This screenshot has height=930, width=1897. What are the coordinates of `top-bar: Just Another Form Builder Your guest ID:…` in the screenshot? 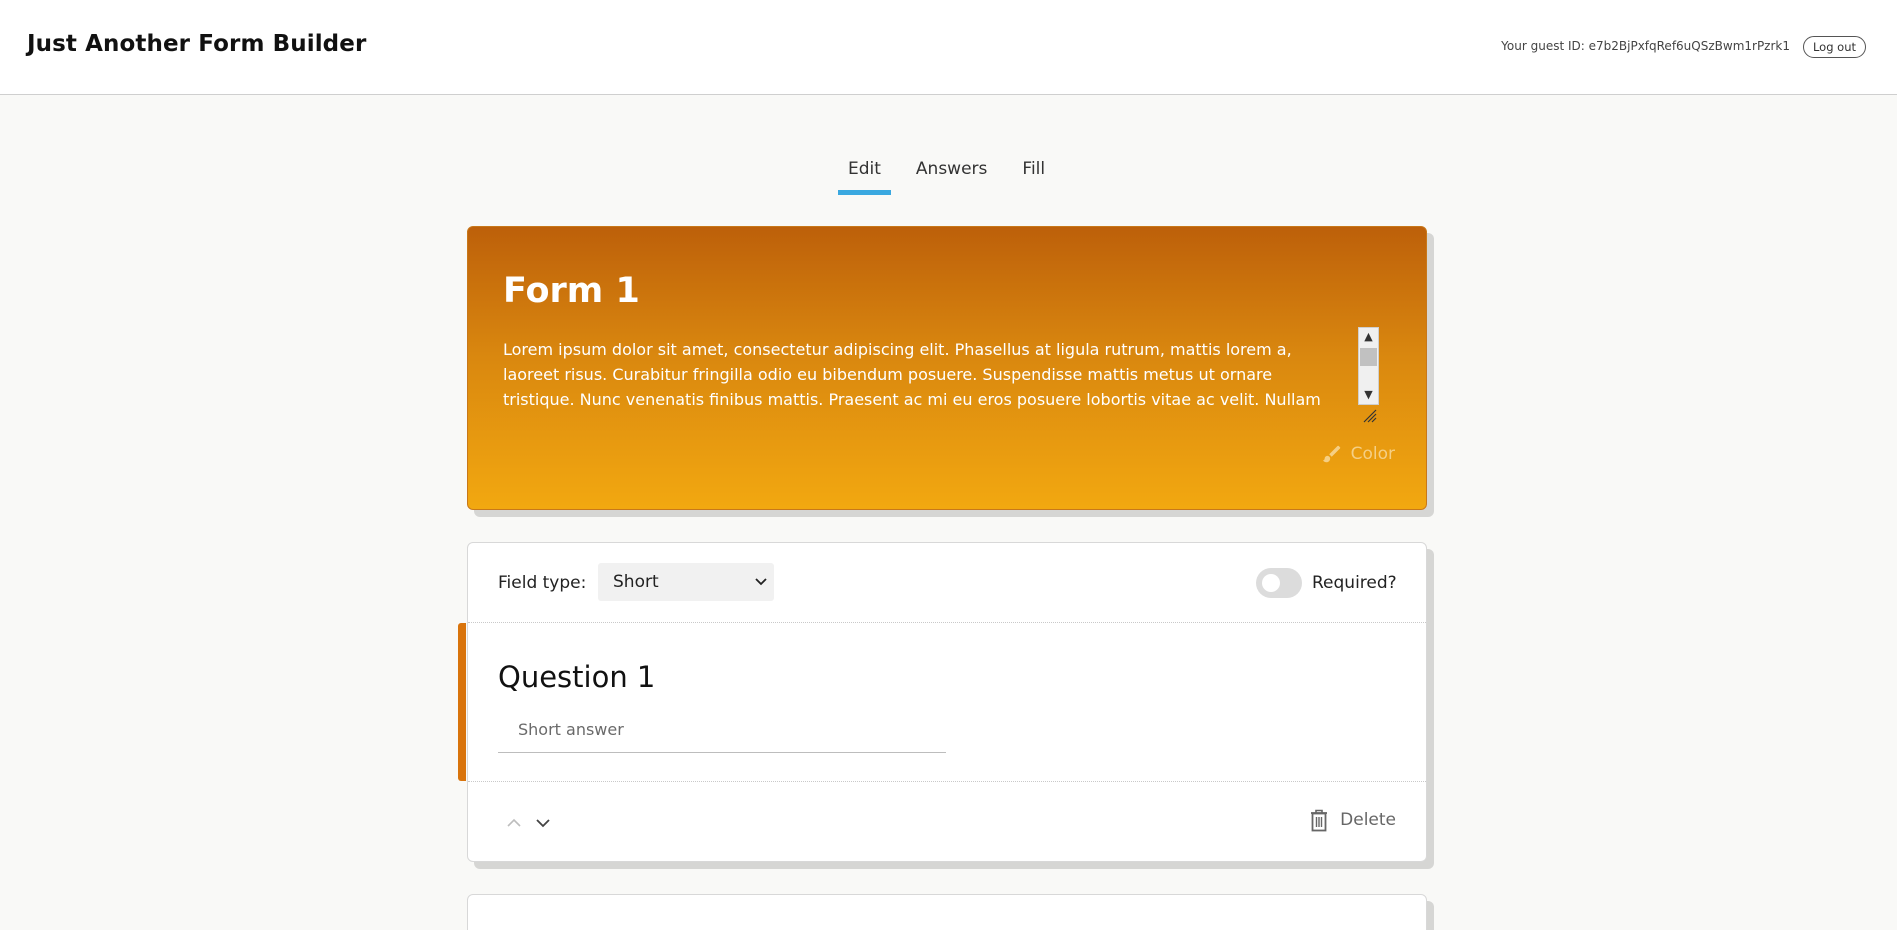 It's located at (948, 47).